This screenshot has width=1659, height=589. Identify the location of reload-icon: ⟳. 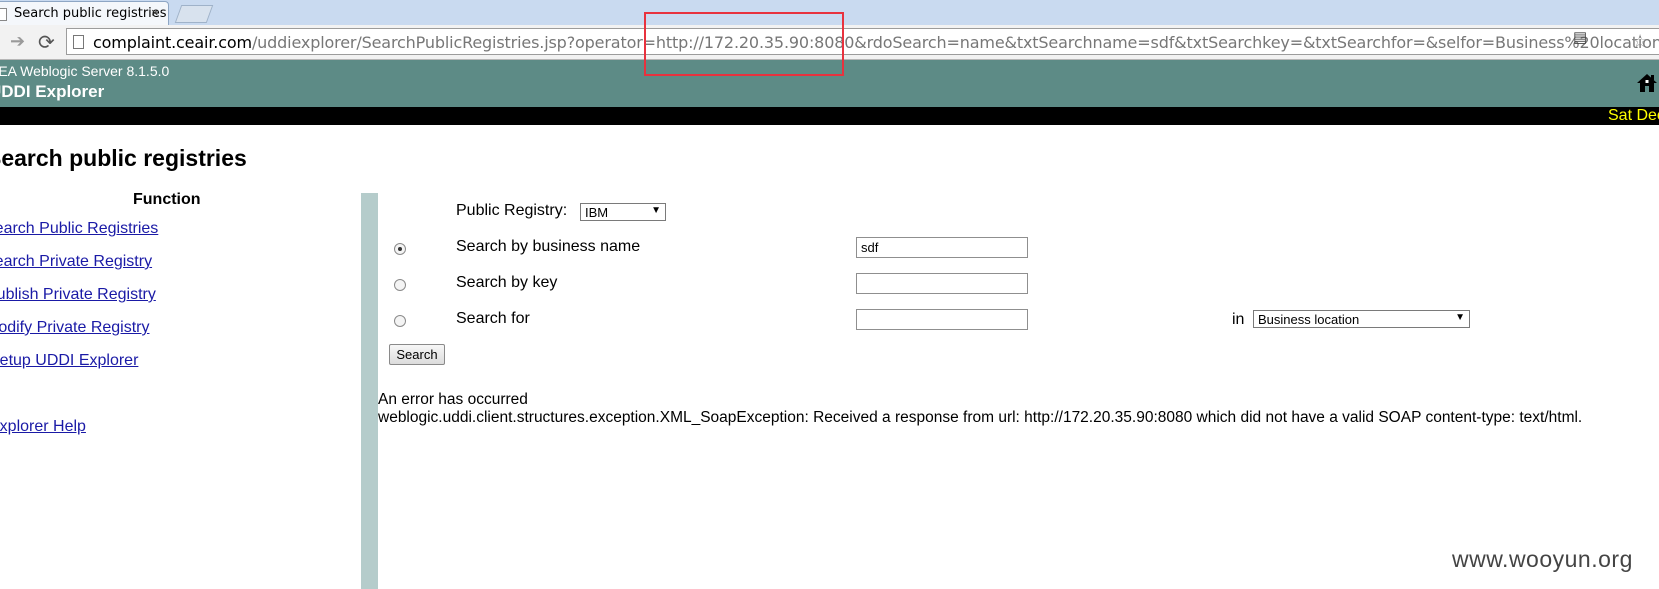
(46, 42).